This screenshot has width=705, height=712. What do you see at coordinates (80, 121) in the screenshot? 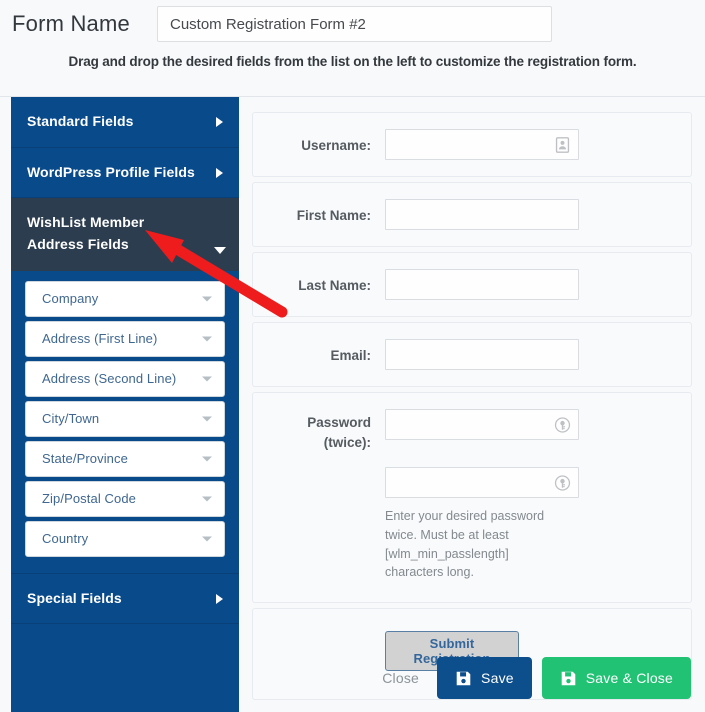
I see `sidebar-section-label: Standard Fields` at bounding box center [80, 121].